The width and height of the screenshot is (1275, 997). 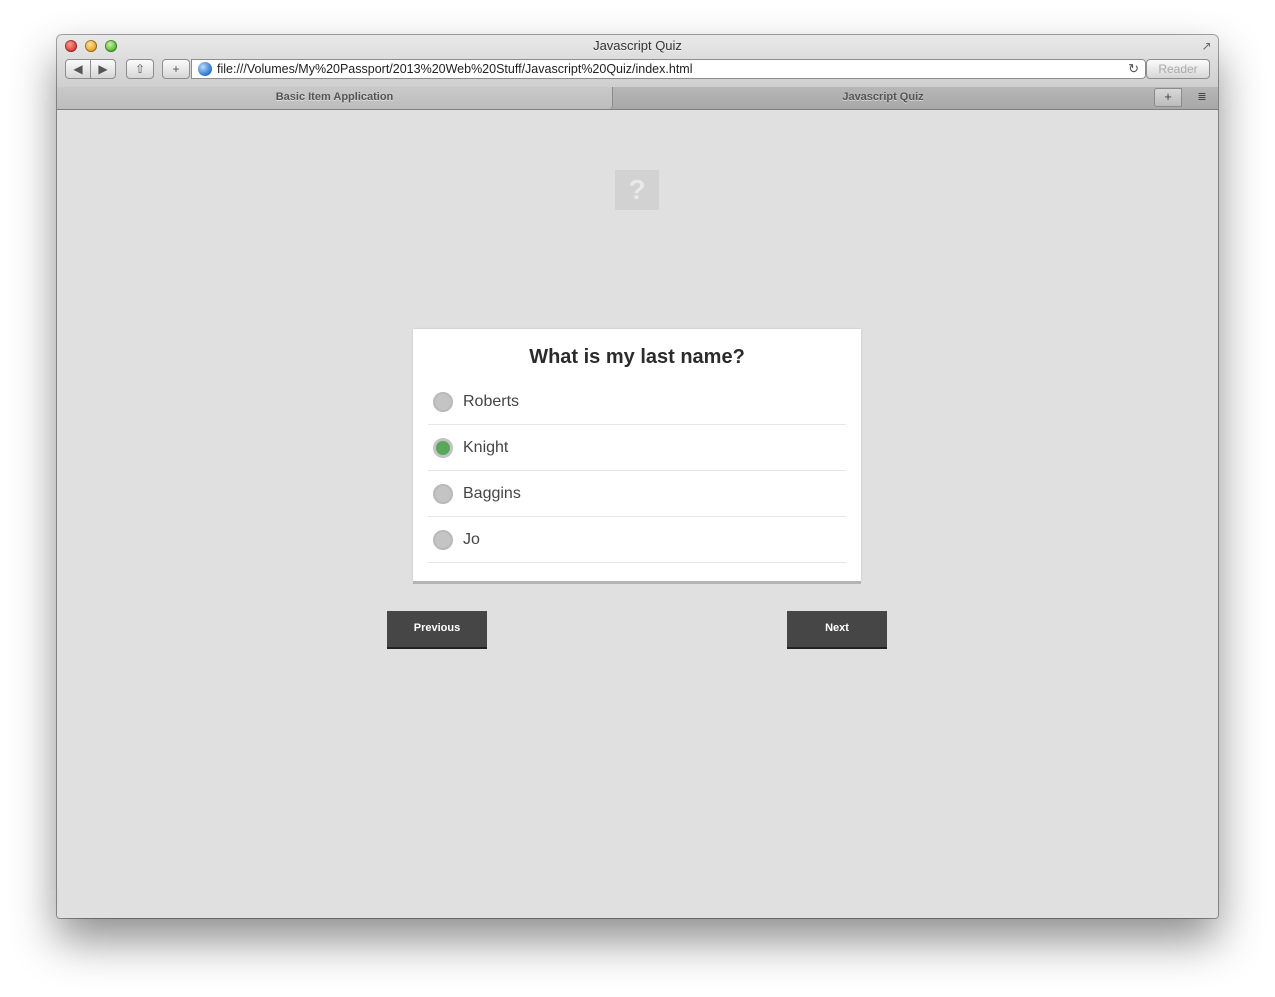 I want to click on add-bookmark-button: +, so click(x=176, y=69).